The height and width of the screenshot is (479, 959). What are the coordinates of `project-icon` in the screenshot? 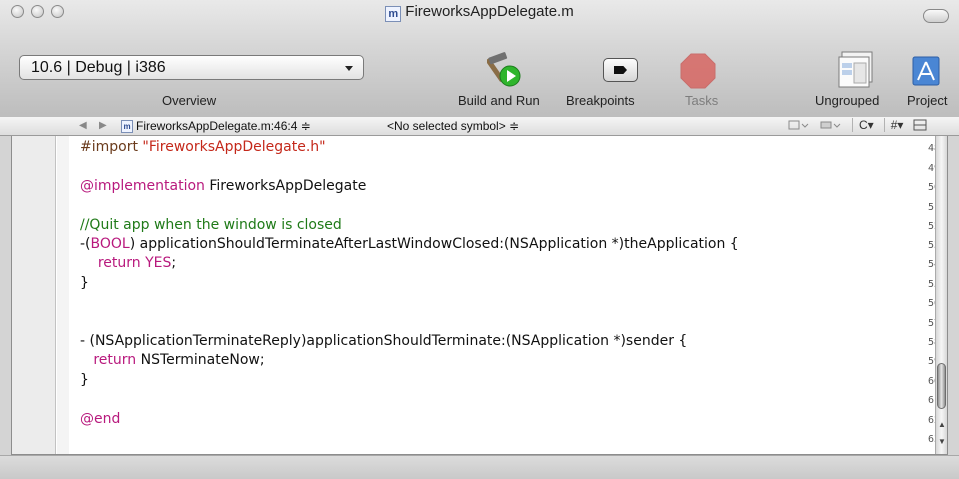 It's located at (926, 71).